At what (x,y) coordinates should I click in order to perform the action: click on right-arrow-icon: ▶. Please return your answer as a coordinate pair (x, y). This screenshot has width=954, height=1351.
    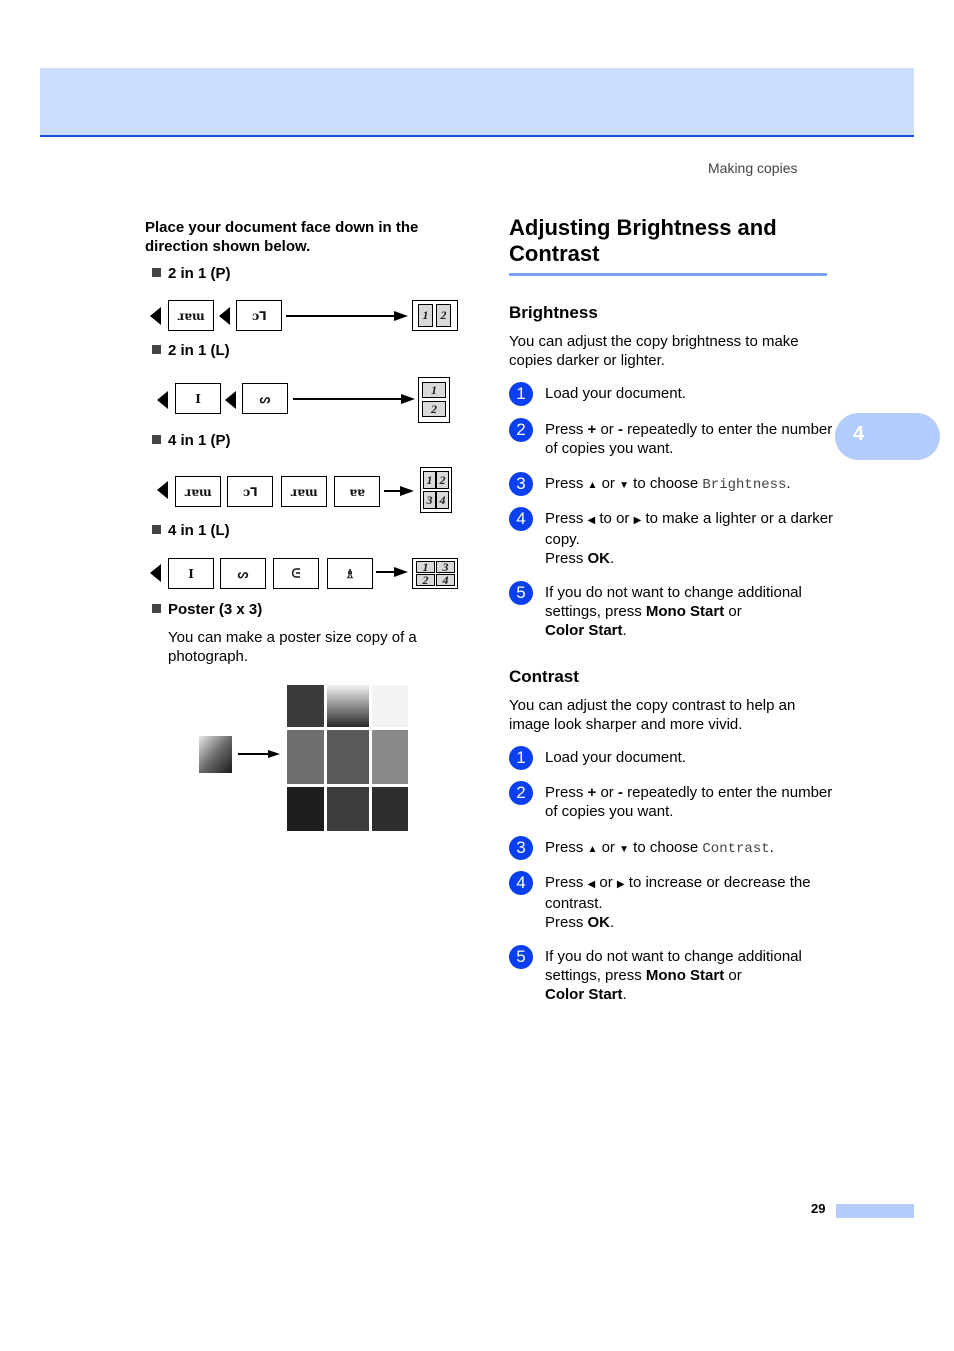
    Looking at the image, I should click on (620, 884).